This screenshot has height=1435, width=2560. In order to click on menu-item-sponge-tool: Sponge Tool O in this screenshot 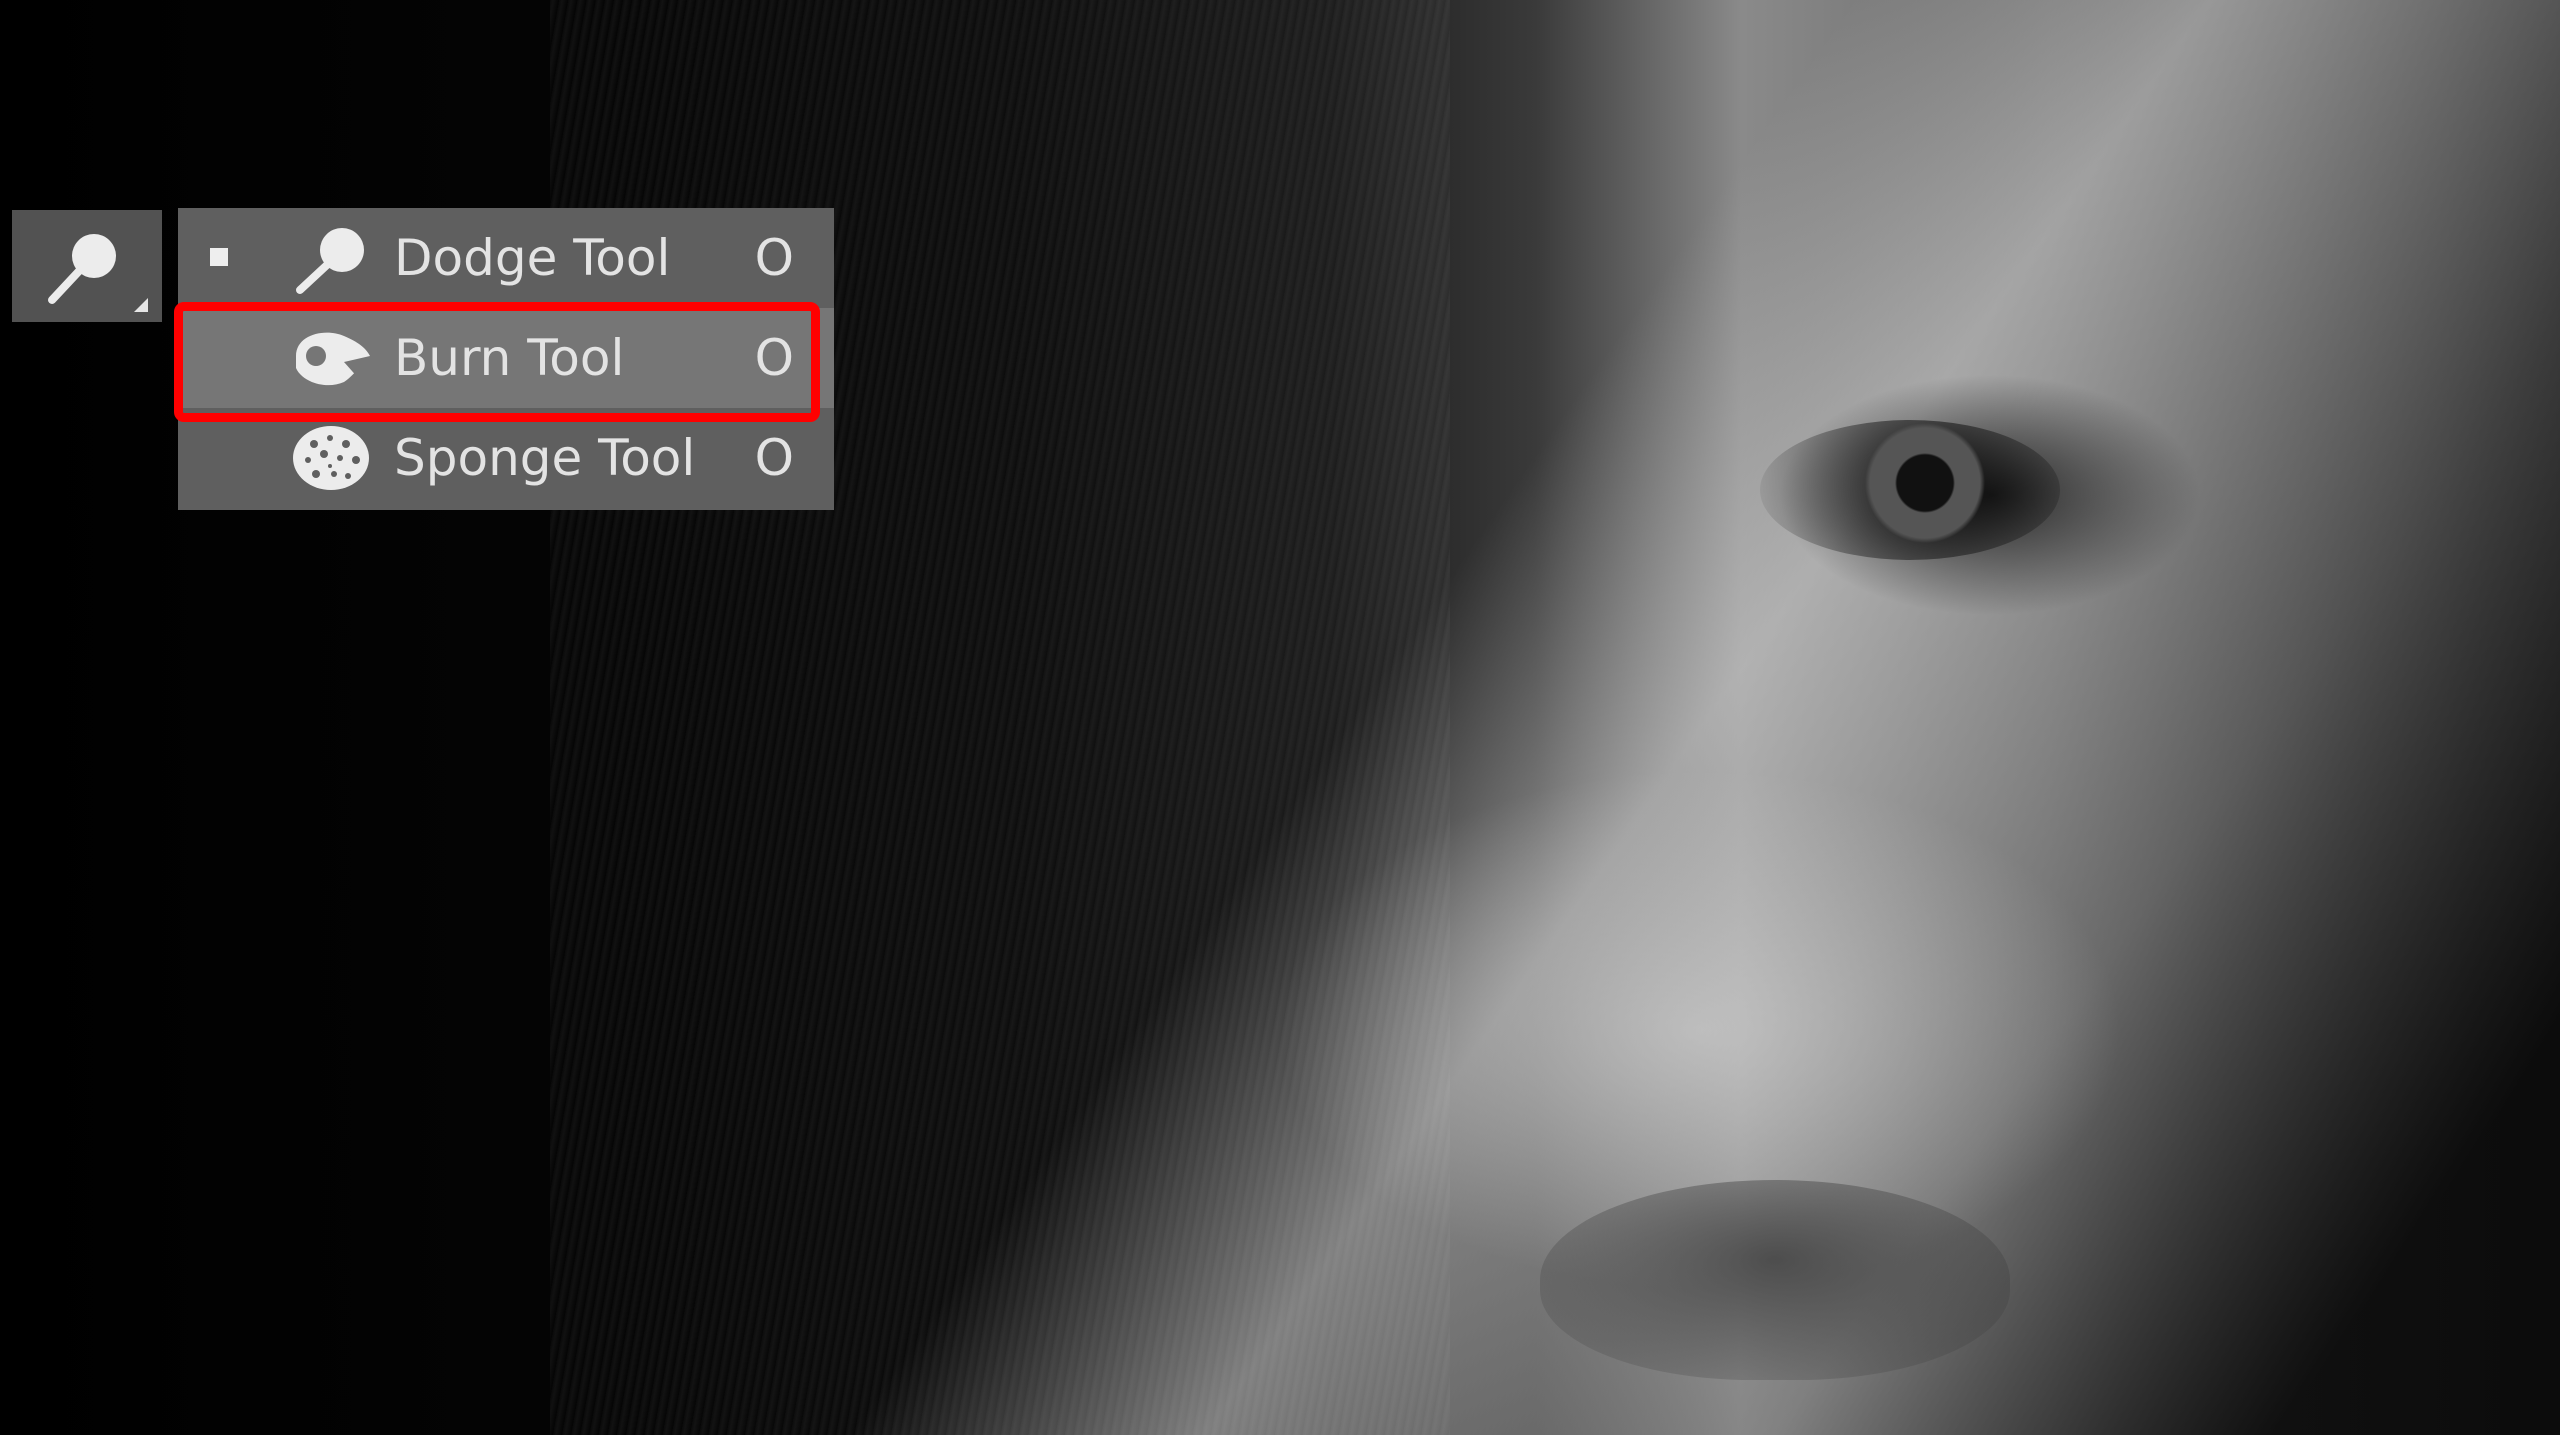, I will do `click(506, 458)`.